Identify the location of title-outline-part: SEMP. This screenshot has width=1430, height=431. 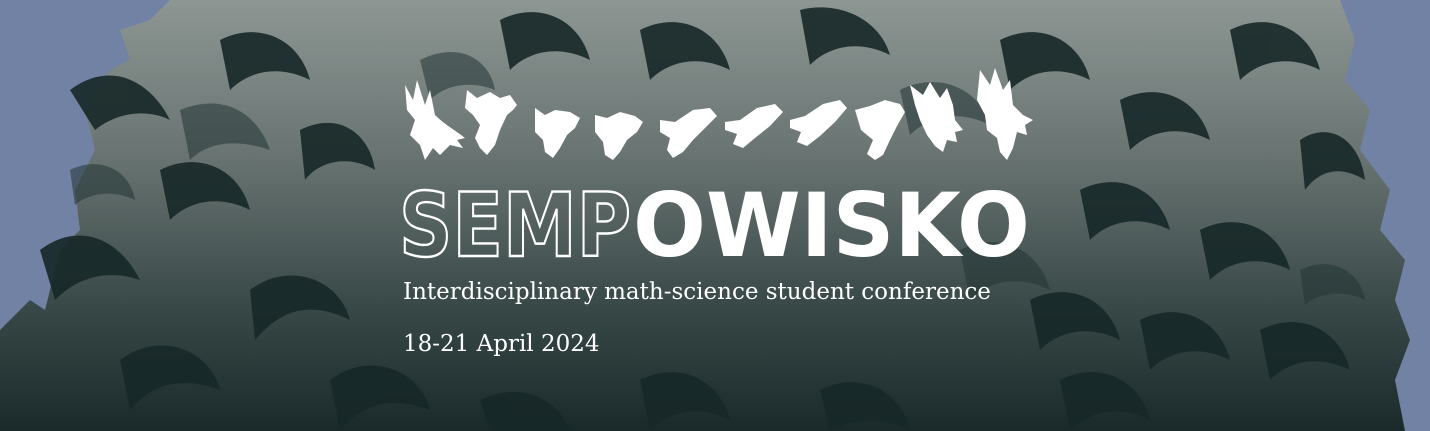
(515, 221).